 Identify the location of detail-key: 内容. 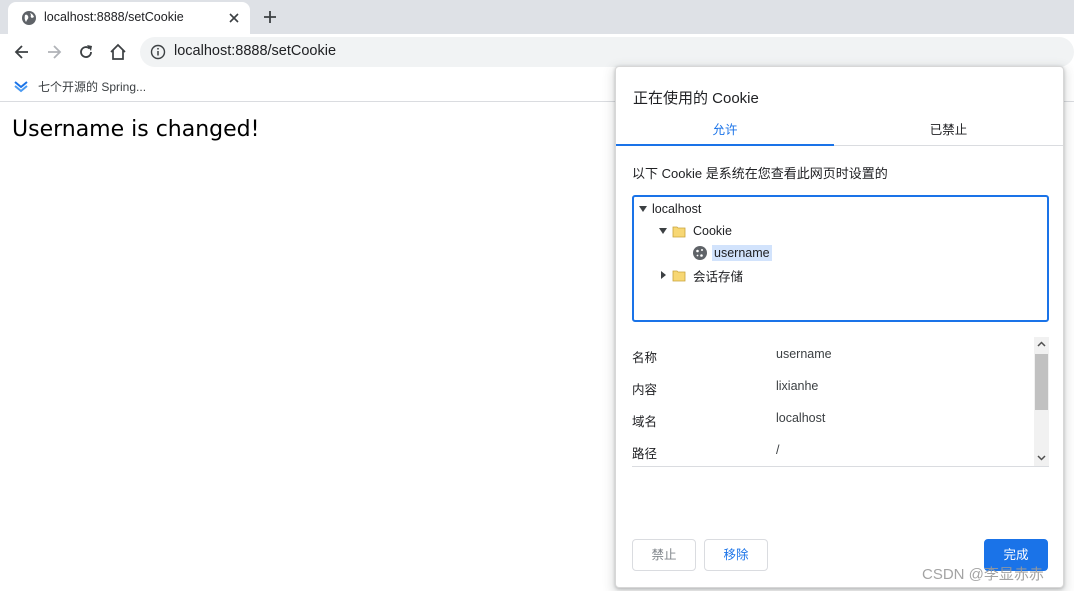
(645, 390).